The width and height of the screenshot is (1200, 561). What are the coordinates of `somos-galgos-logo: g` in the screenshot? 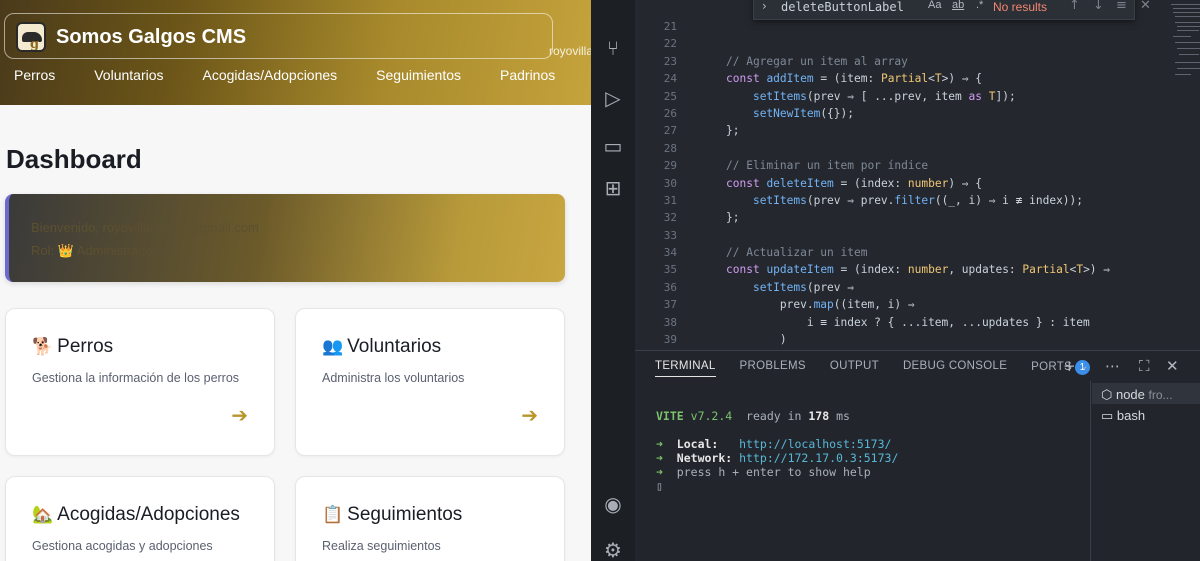 It's located at (31, 37).